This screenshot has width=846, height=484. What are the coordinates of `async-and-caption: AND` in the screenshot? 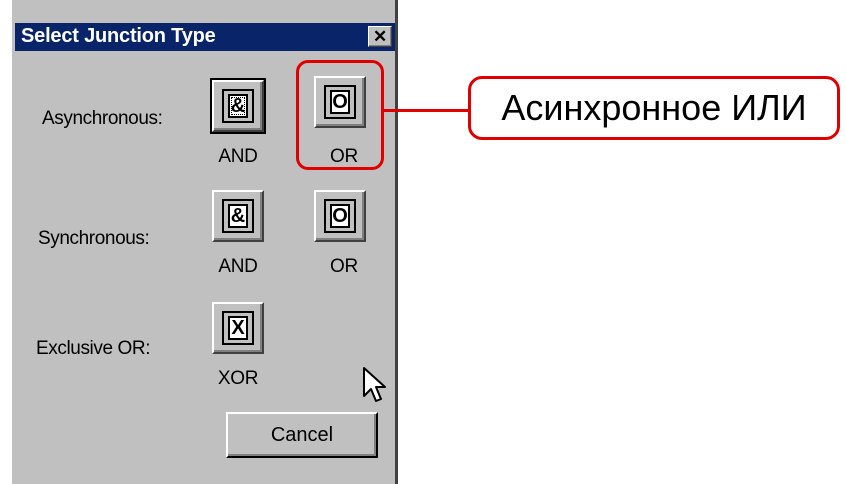 It's located at (238, 156).